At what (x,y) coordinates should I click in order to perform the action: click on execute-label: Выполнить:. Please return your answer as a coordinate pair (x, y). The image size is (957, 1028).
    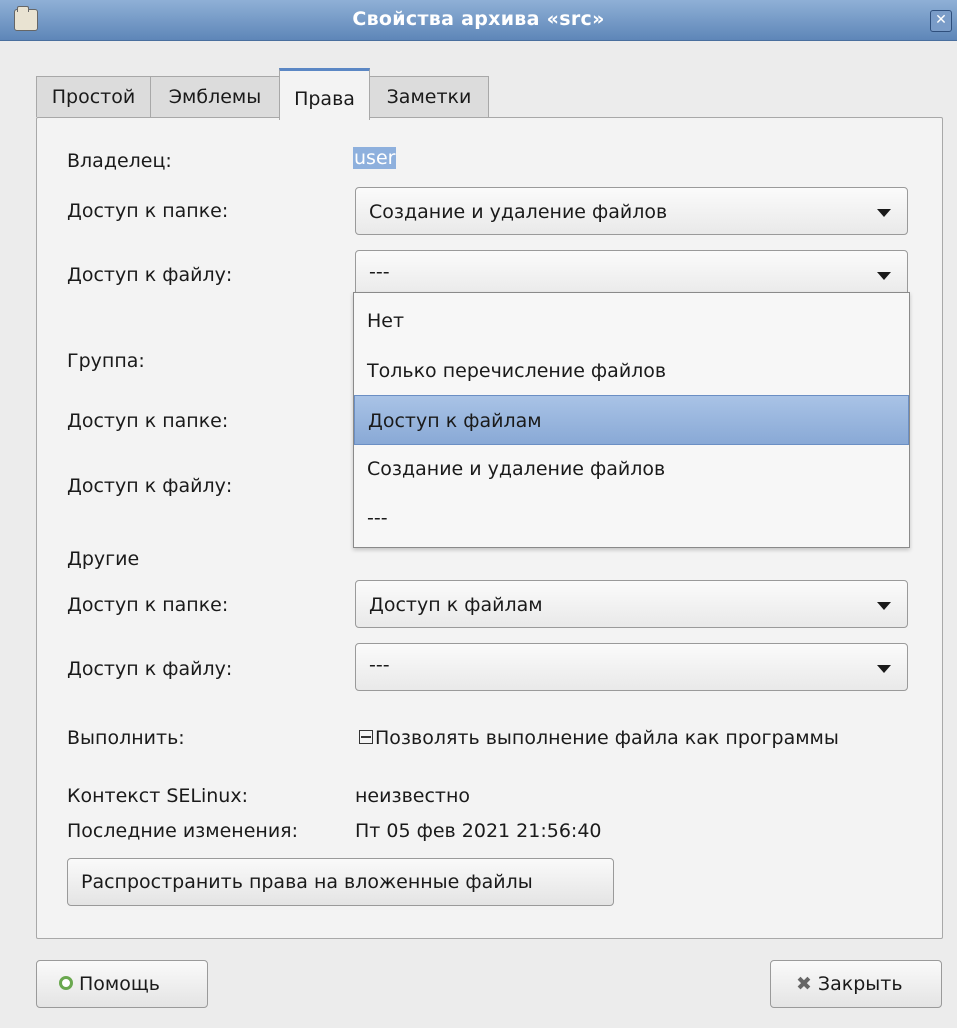
    Looking at the image, I should click on (126, 738).